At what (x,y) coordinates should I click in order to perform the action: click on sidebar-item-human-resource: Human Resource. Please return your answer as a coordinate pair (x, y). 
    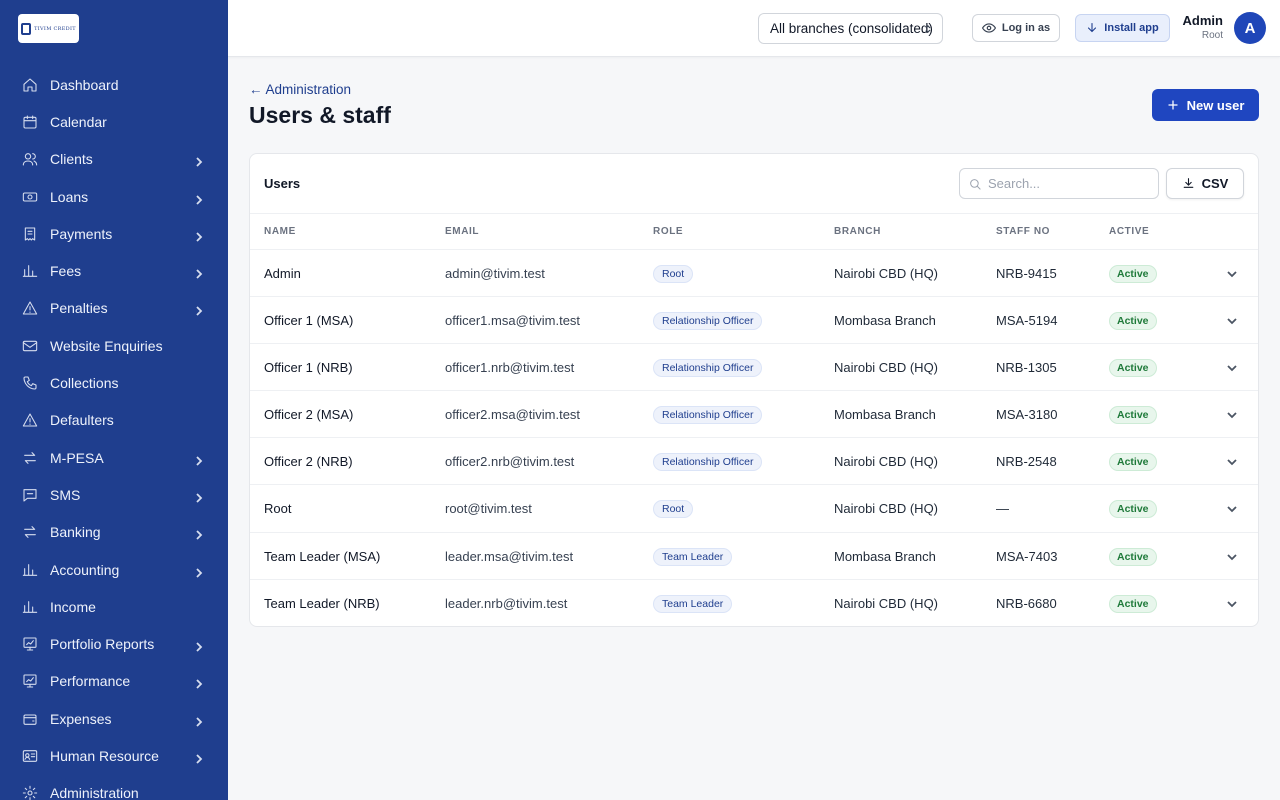
    Looking at the image, I should click on (114, 755).